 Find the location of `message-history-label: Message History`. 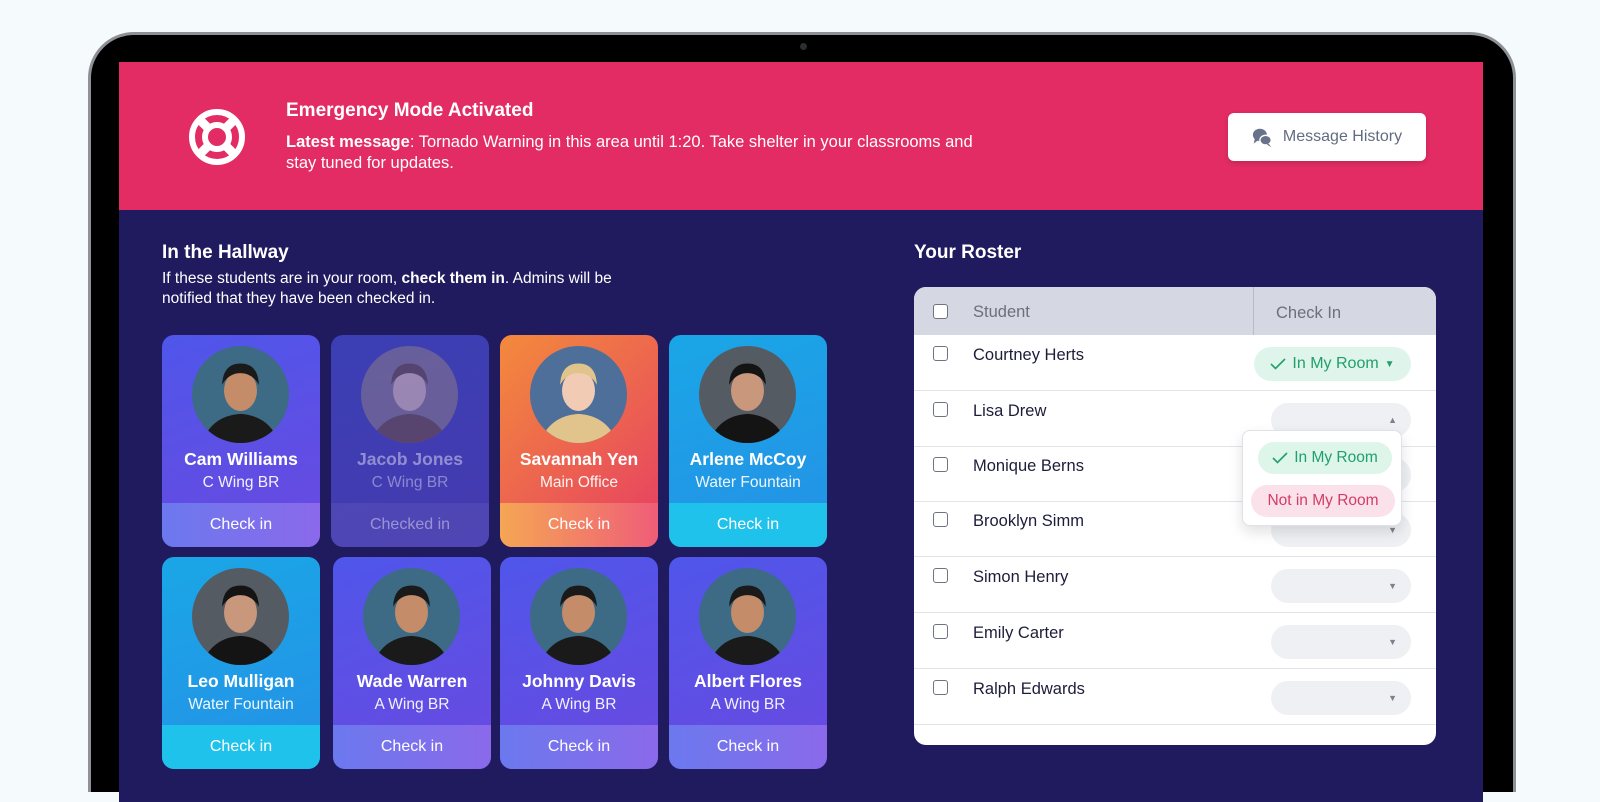

message-history-label: Message History is located at coordinates (1342, 136).